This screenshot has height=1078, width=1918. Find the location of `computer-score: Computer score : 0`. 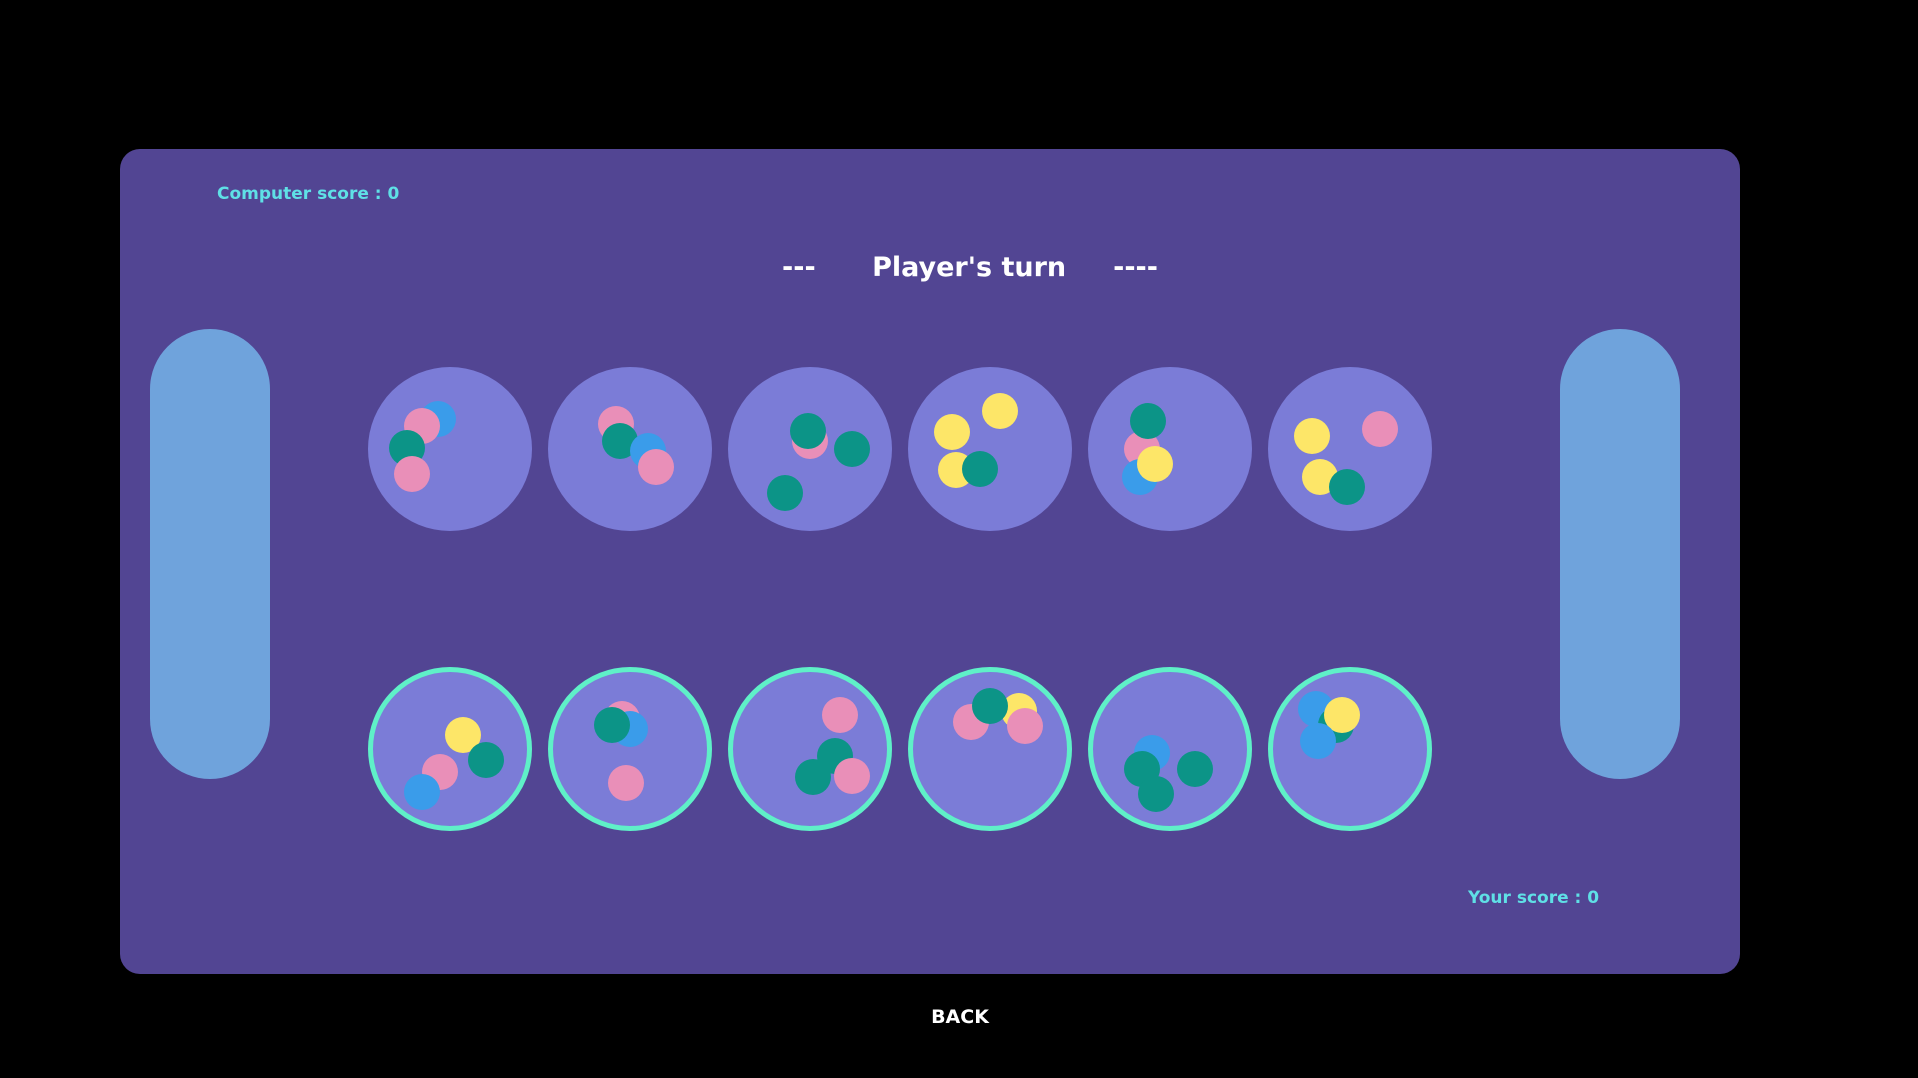

computer-score: Computer score : 0 is located at coordinates (308, 194).